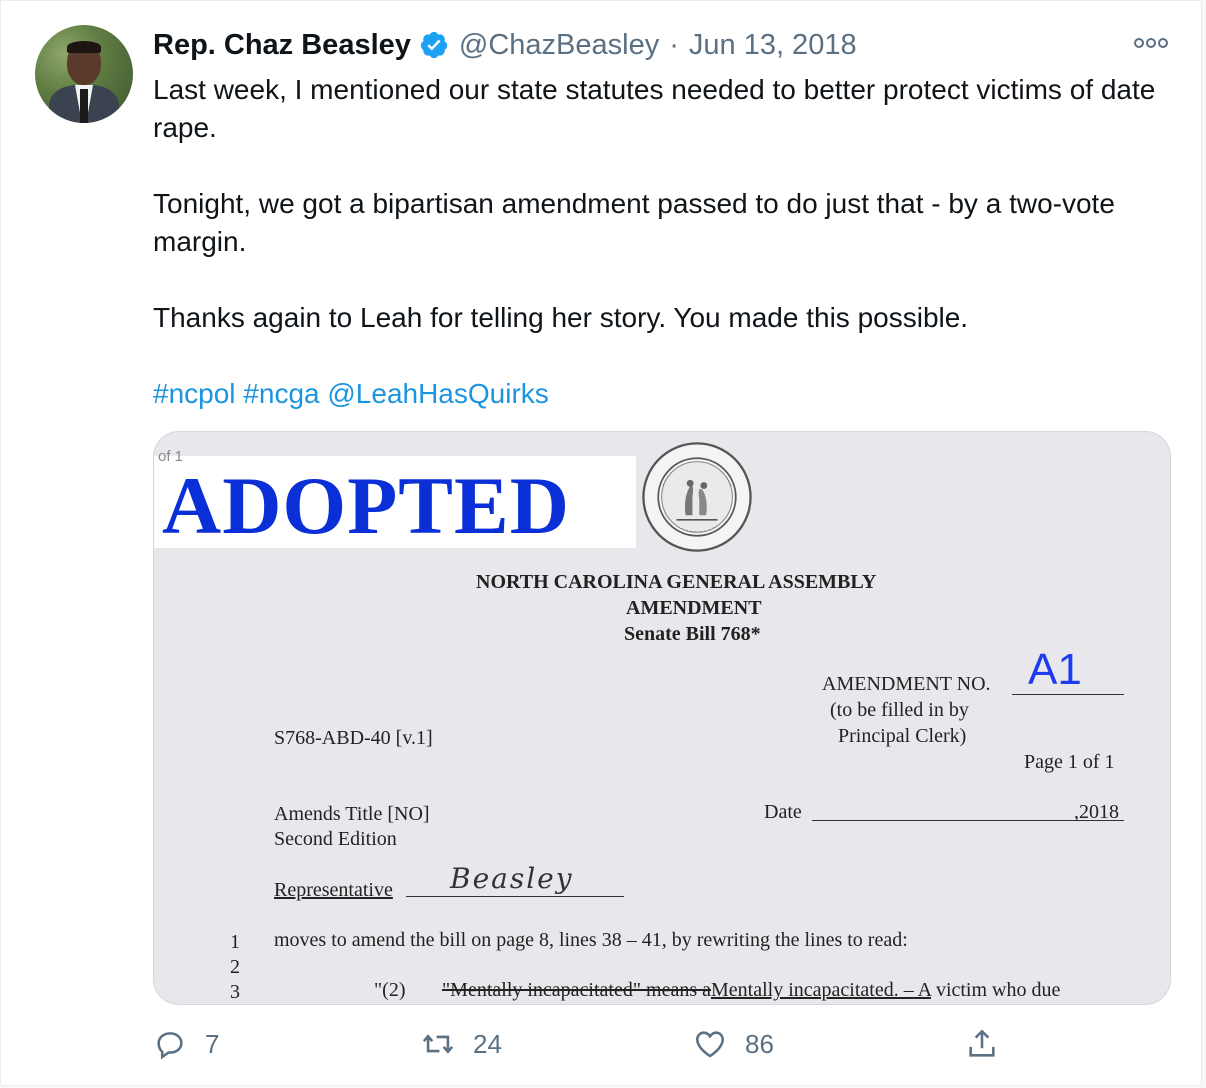 This screenshot has height=1088, width=1206. Describe the element at coordinates (694, 608) in the screenshot. I see `doc-amendment-title: AMENDMENT` at that location.